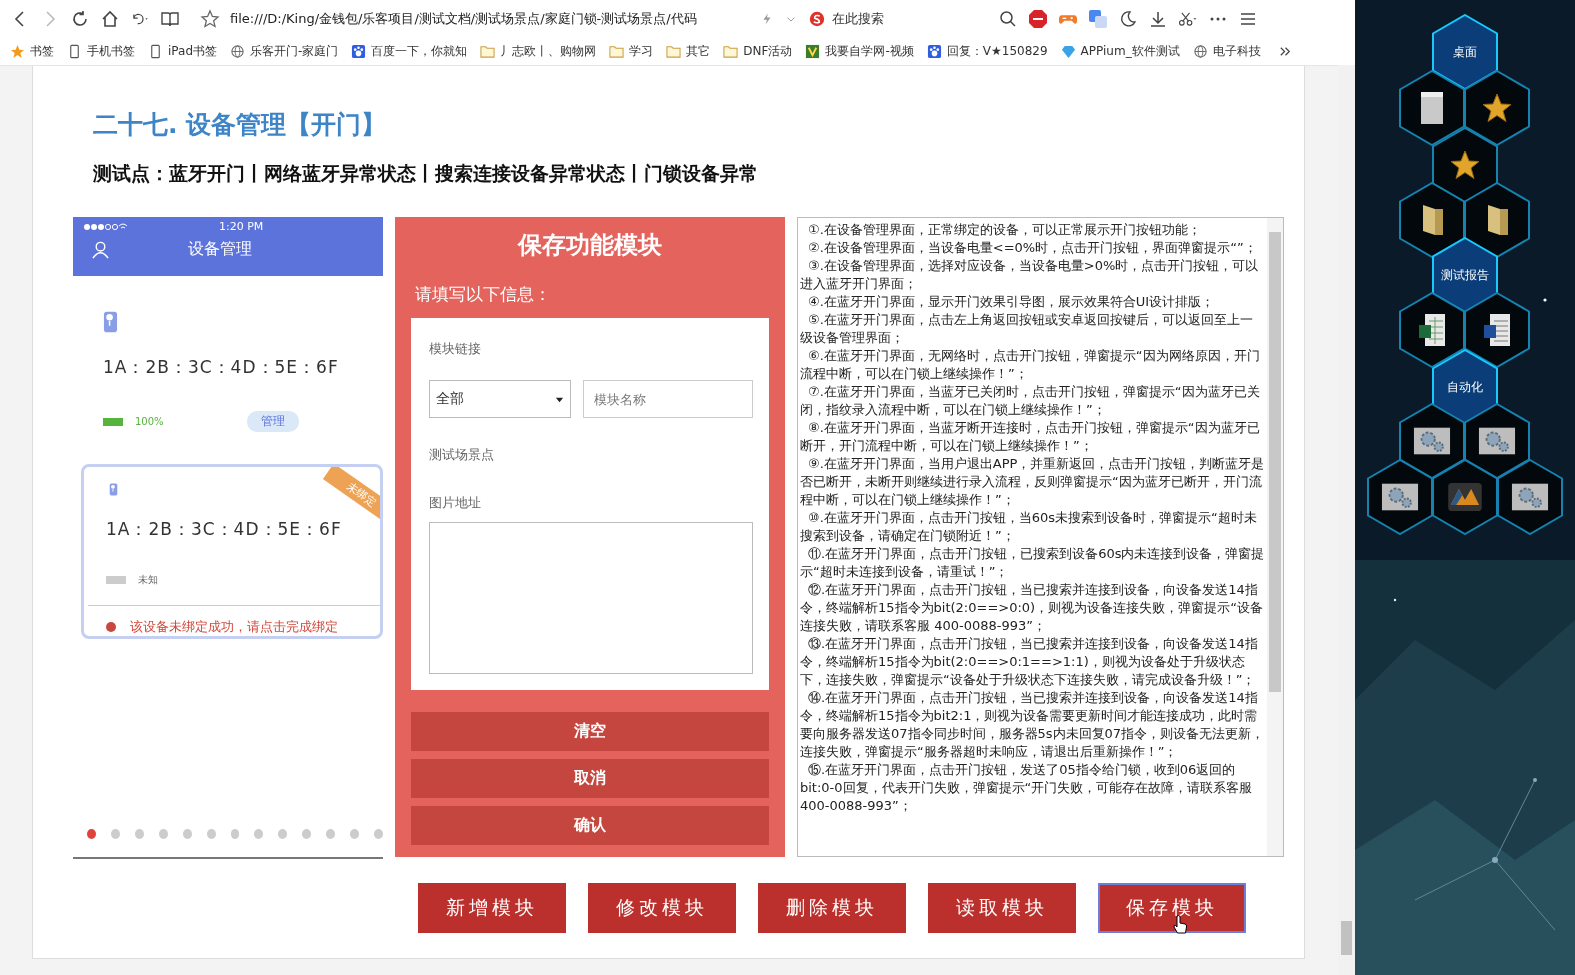 The height and width of the screenshot is (975, 1575). Describe the element at coordinates (455, 503) in the screenshot. I see `field-label: 图片地址` at that location.